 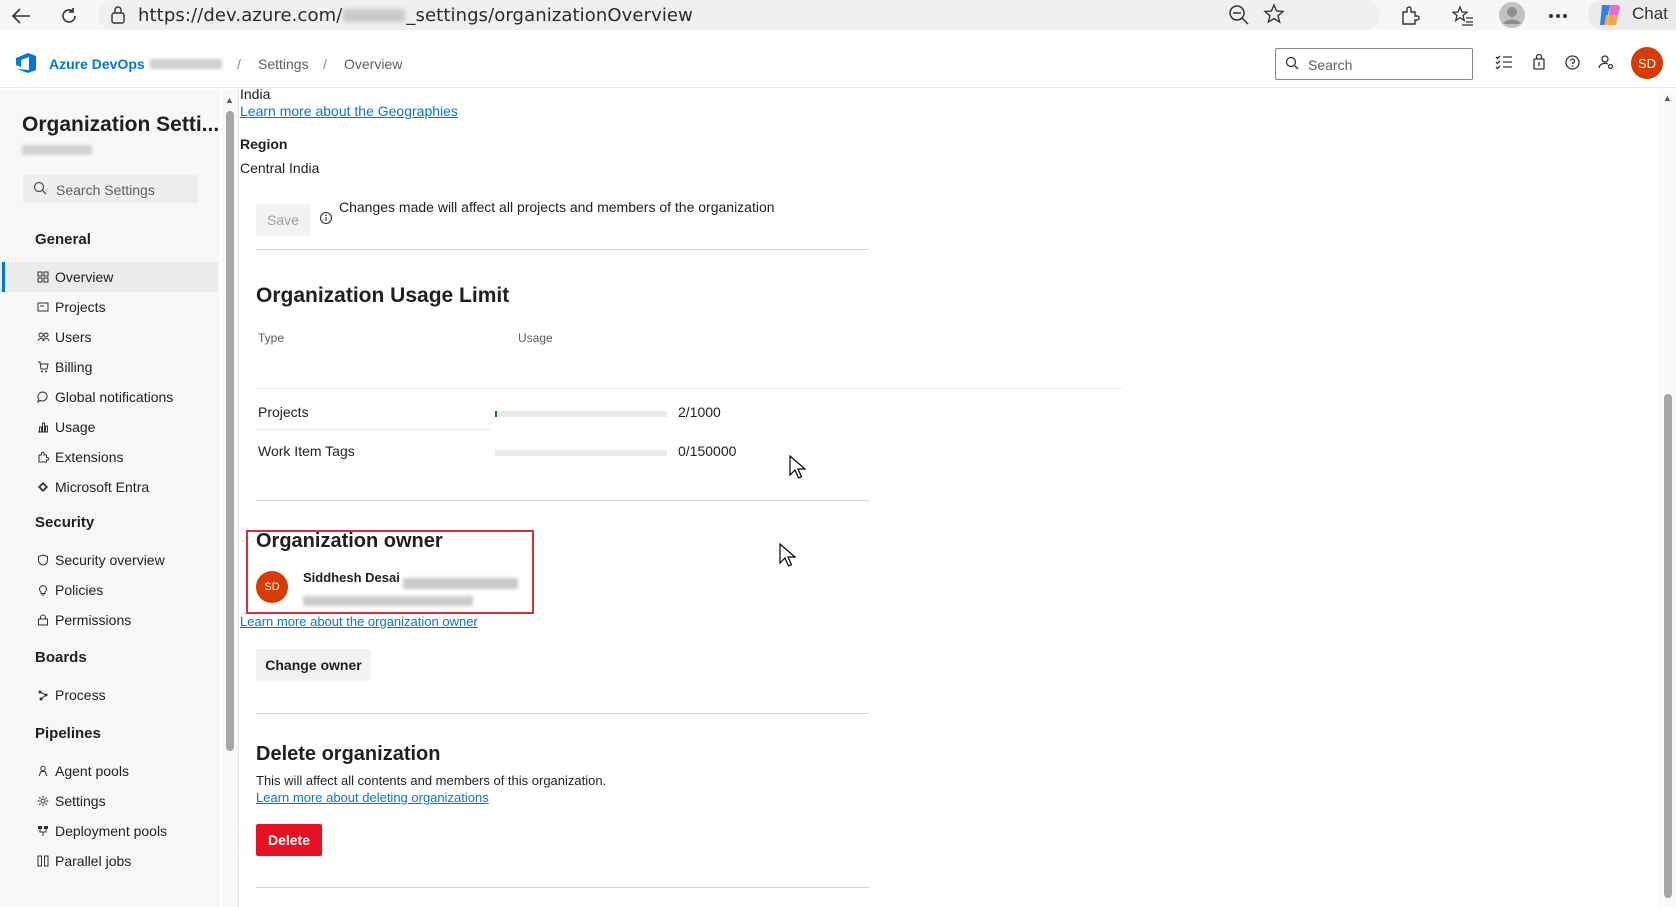 I want to click on section-security: Security, so click(x=65, y=522).